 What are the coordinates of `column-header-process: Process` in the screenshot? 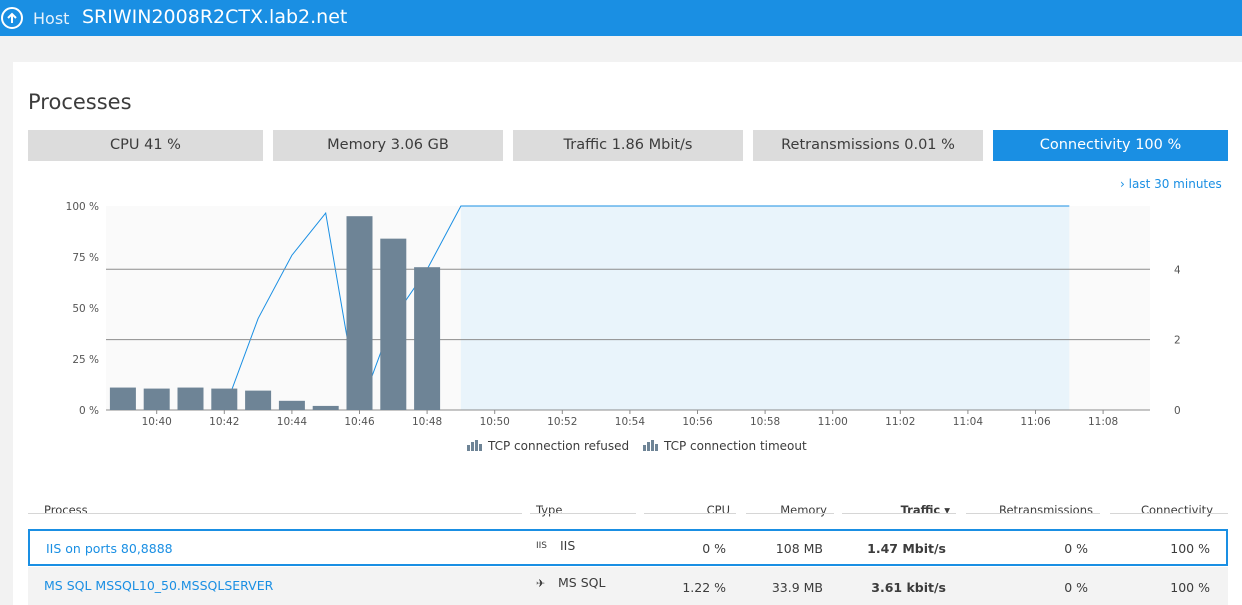 It's located at (66, 510).